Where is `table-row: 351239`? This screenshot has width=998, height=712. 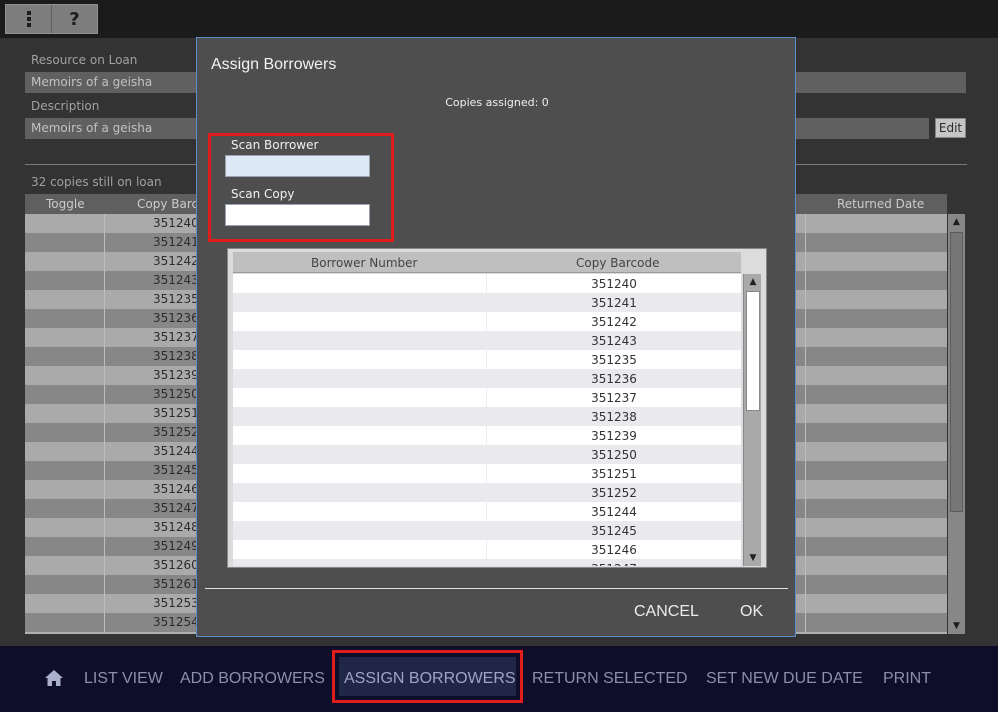
table-row: 351239 is located at coordinates (487, 435).